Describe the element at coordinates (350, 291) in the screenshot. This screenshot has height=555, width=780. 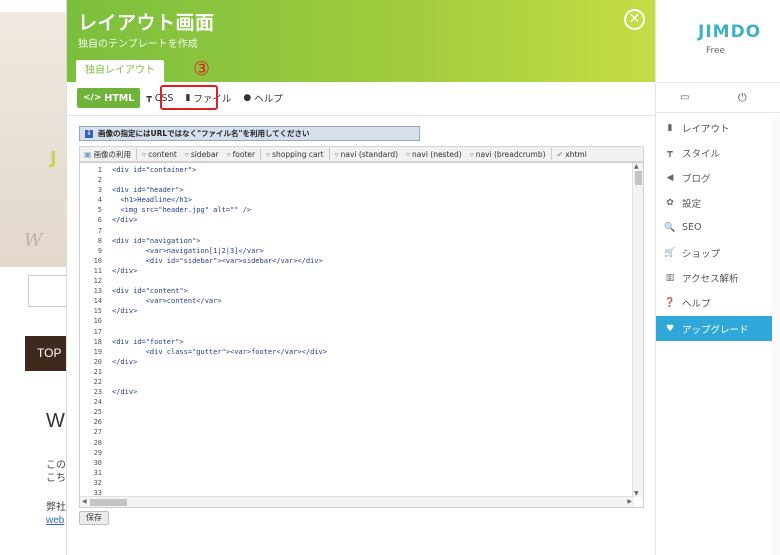
I see `code-line: 13 <div id="content">` at that location.